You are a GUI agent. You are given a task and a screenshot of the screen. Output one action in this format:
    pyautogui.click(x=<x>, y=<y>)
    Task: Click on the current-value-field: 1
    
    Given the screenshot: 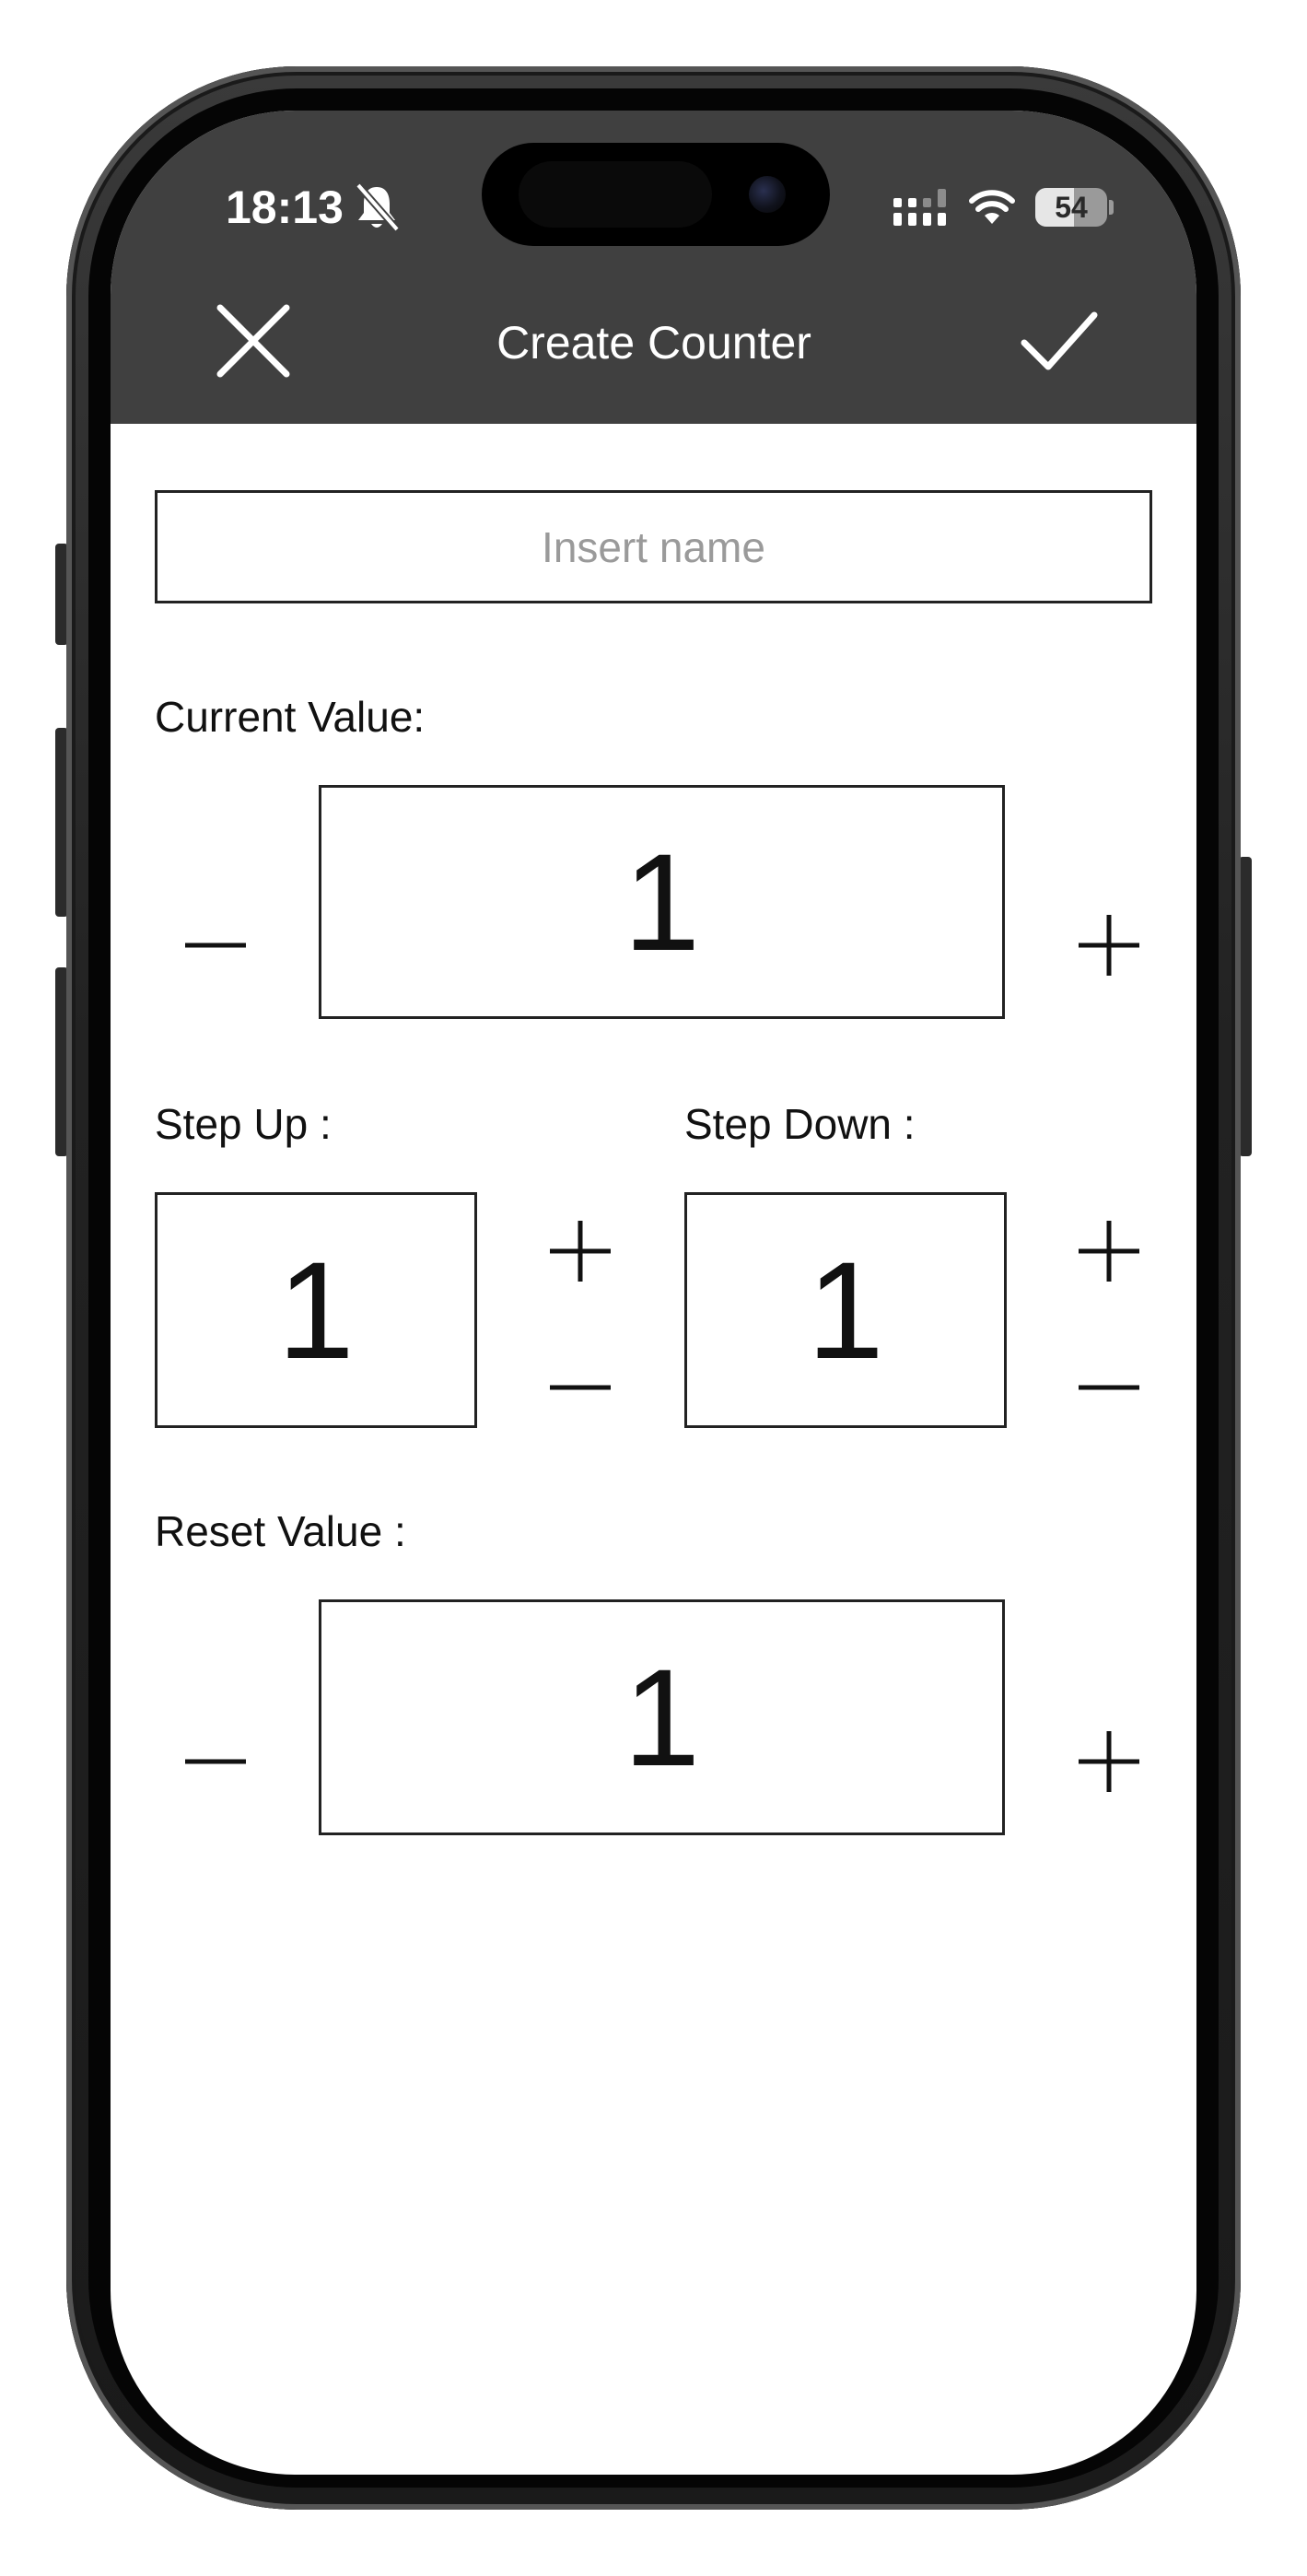 What is the action you would take?
    pyautogui.click(x=662, y=902)
    